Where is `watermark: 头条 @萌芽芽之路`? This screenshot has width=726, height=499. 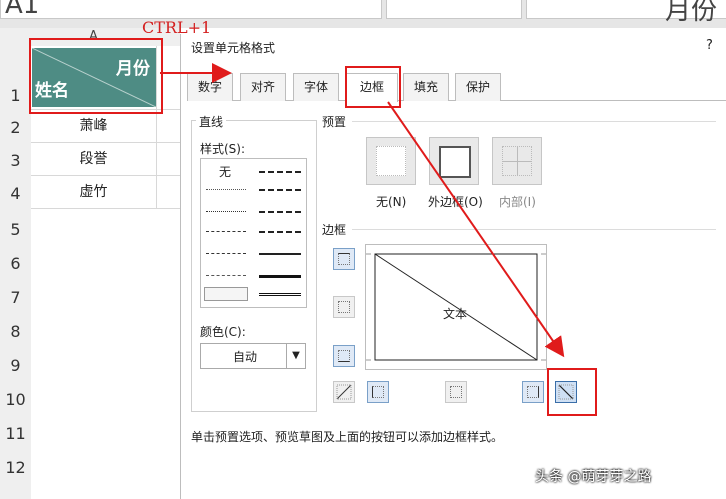 watermark: 头条 @萌芽芽之路 is located at coordinates (593, 477).